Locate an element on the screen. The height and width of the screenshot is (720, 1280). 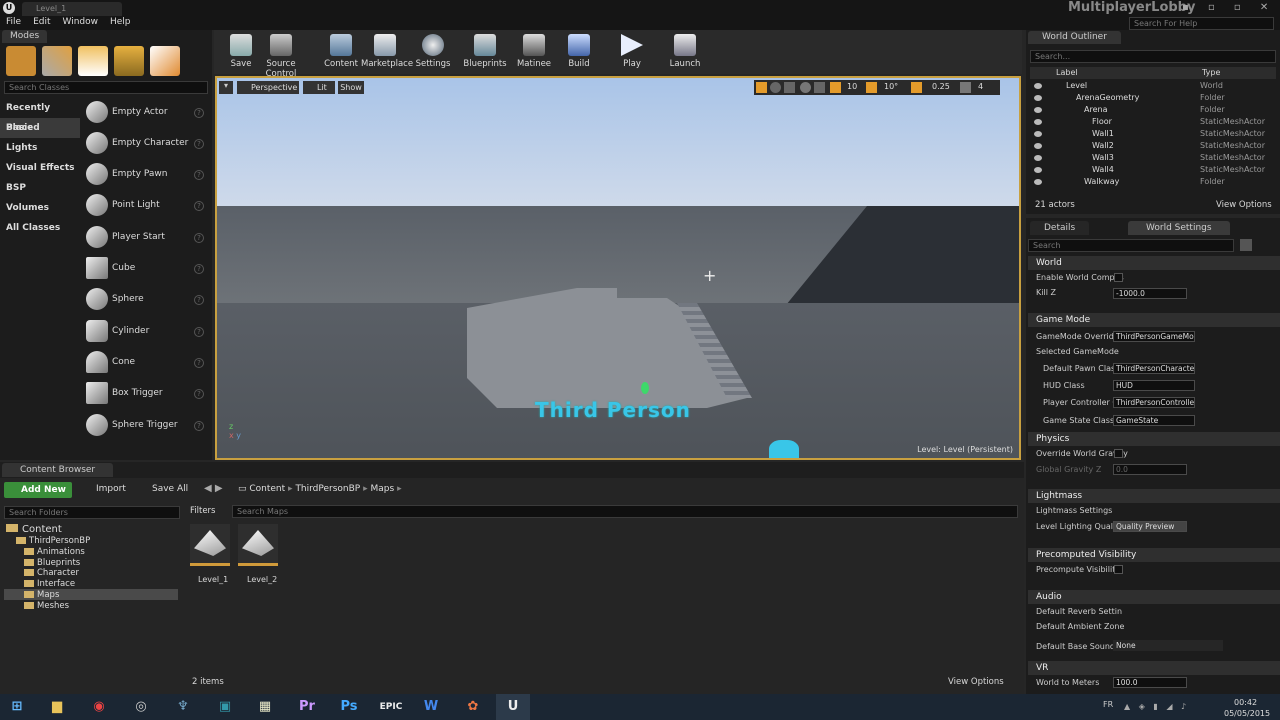
grid-snap-icon is located at coordinates (835, 87).